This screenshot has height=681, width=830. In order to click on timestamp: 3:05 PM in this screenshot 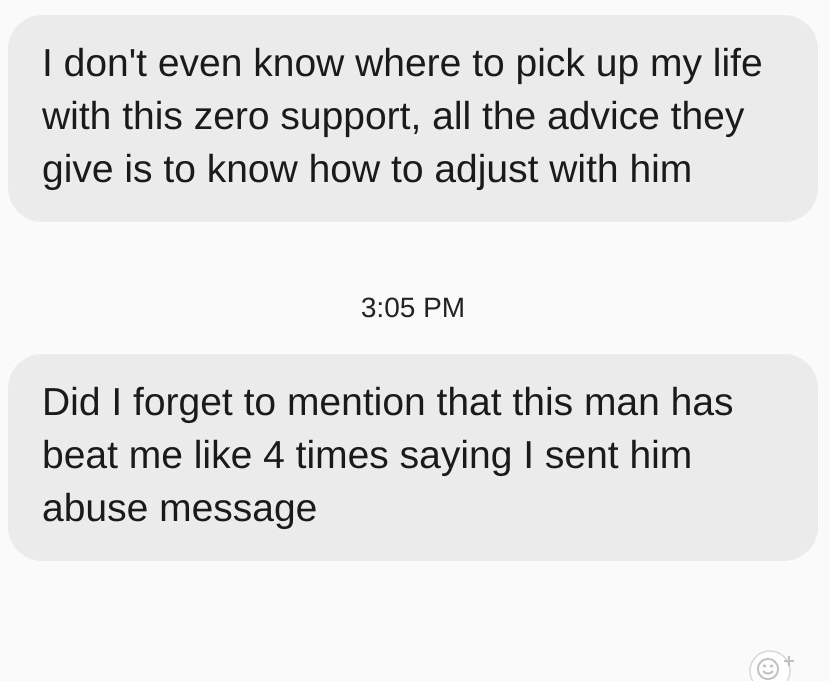, I will do `click(413, 308)`.